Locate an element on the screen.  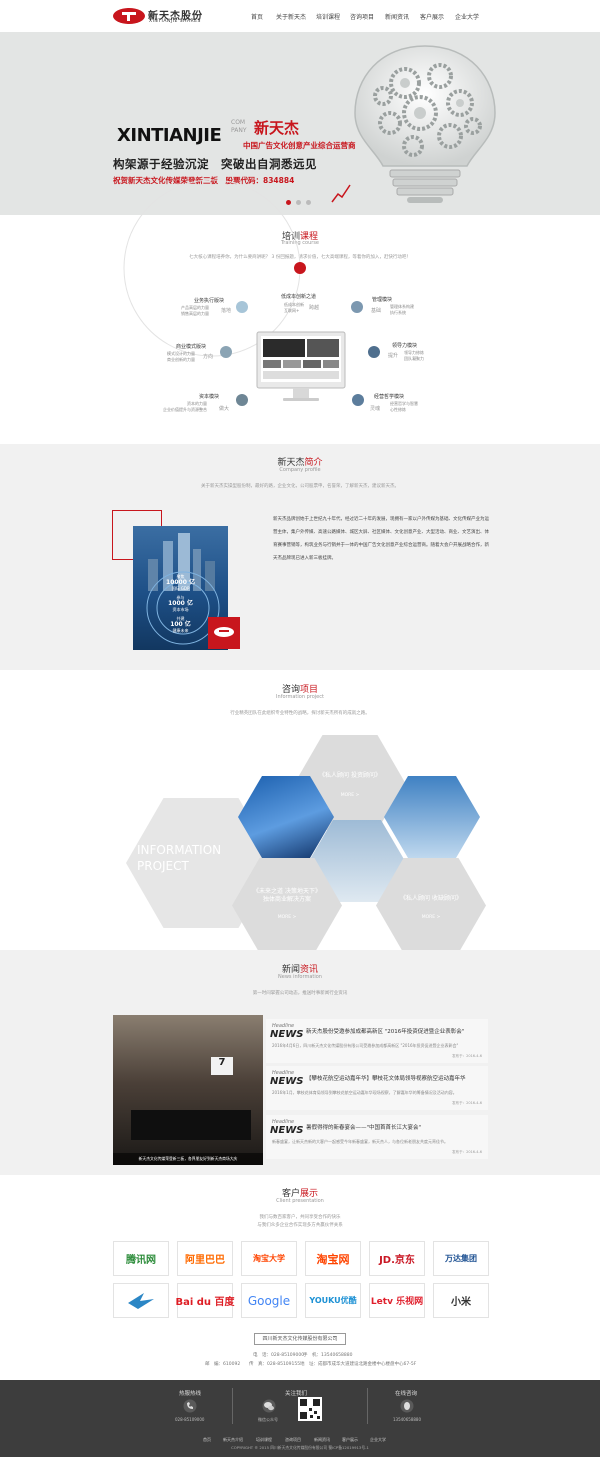
footer-nav-about: 新天杰介绍 is located at coordinates (233, 1440).